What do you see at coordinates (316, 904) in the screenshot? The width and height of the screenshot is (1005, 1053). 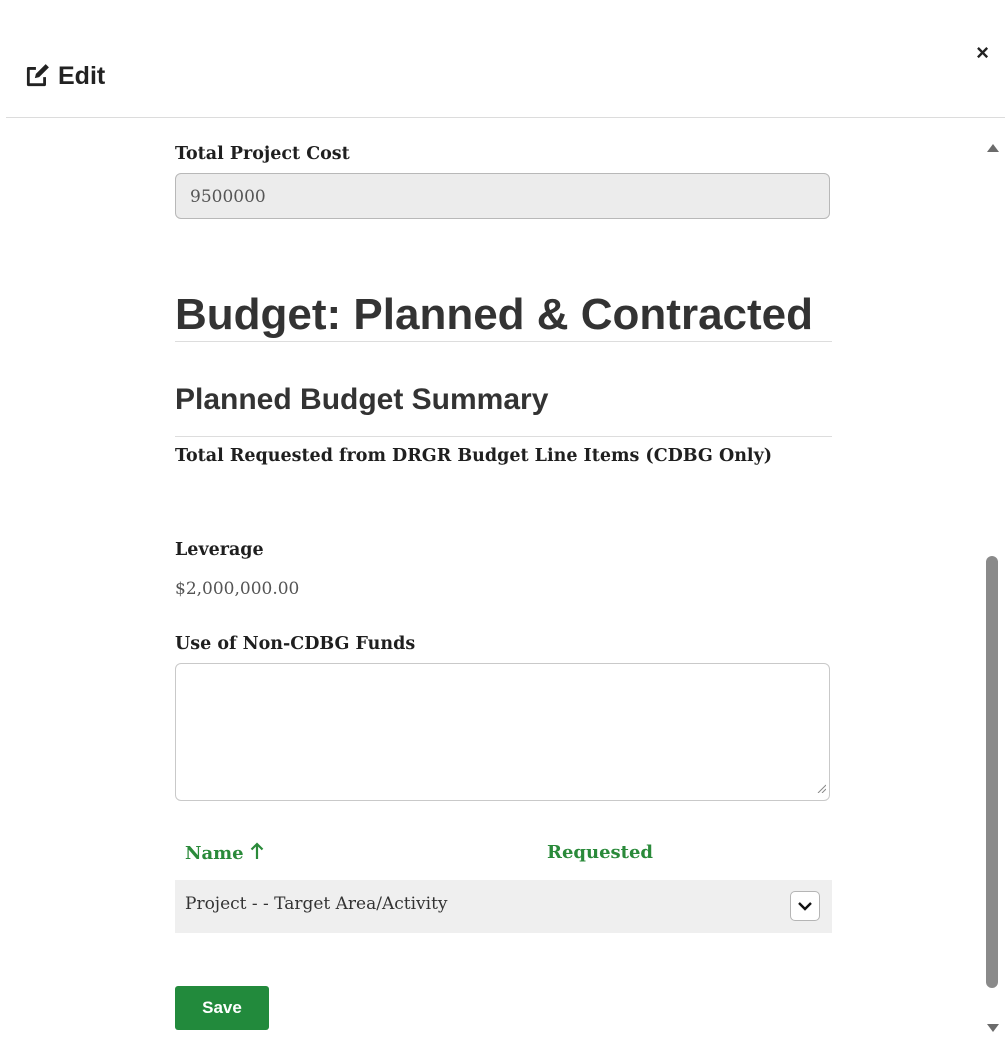 I see `row-name-cell: Project - - Target Area/Activity` at bounding box center [316, 904].